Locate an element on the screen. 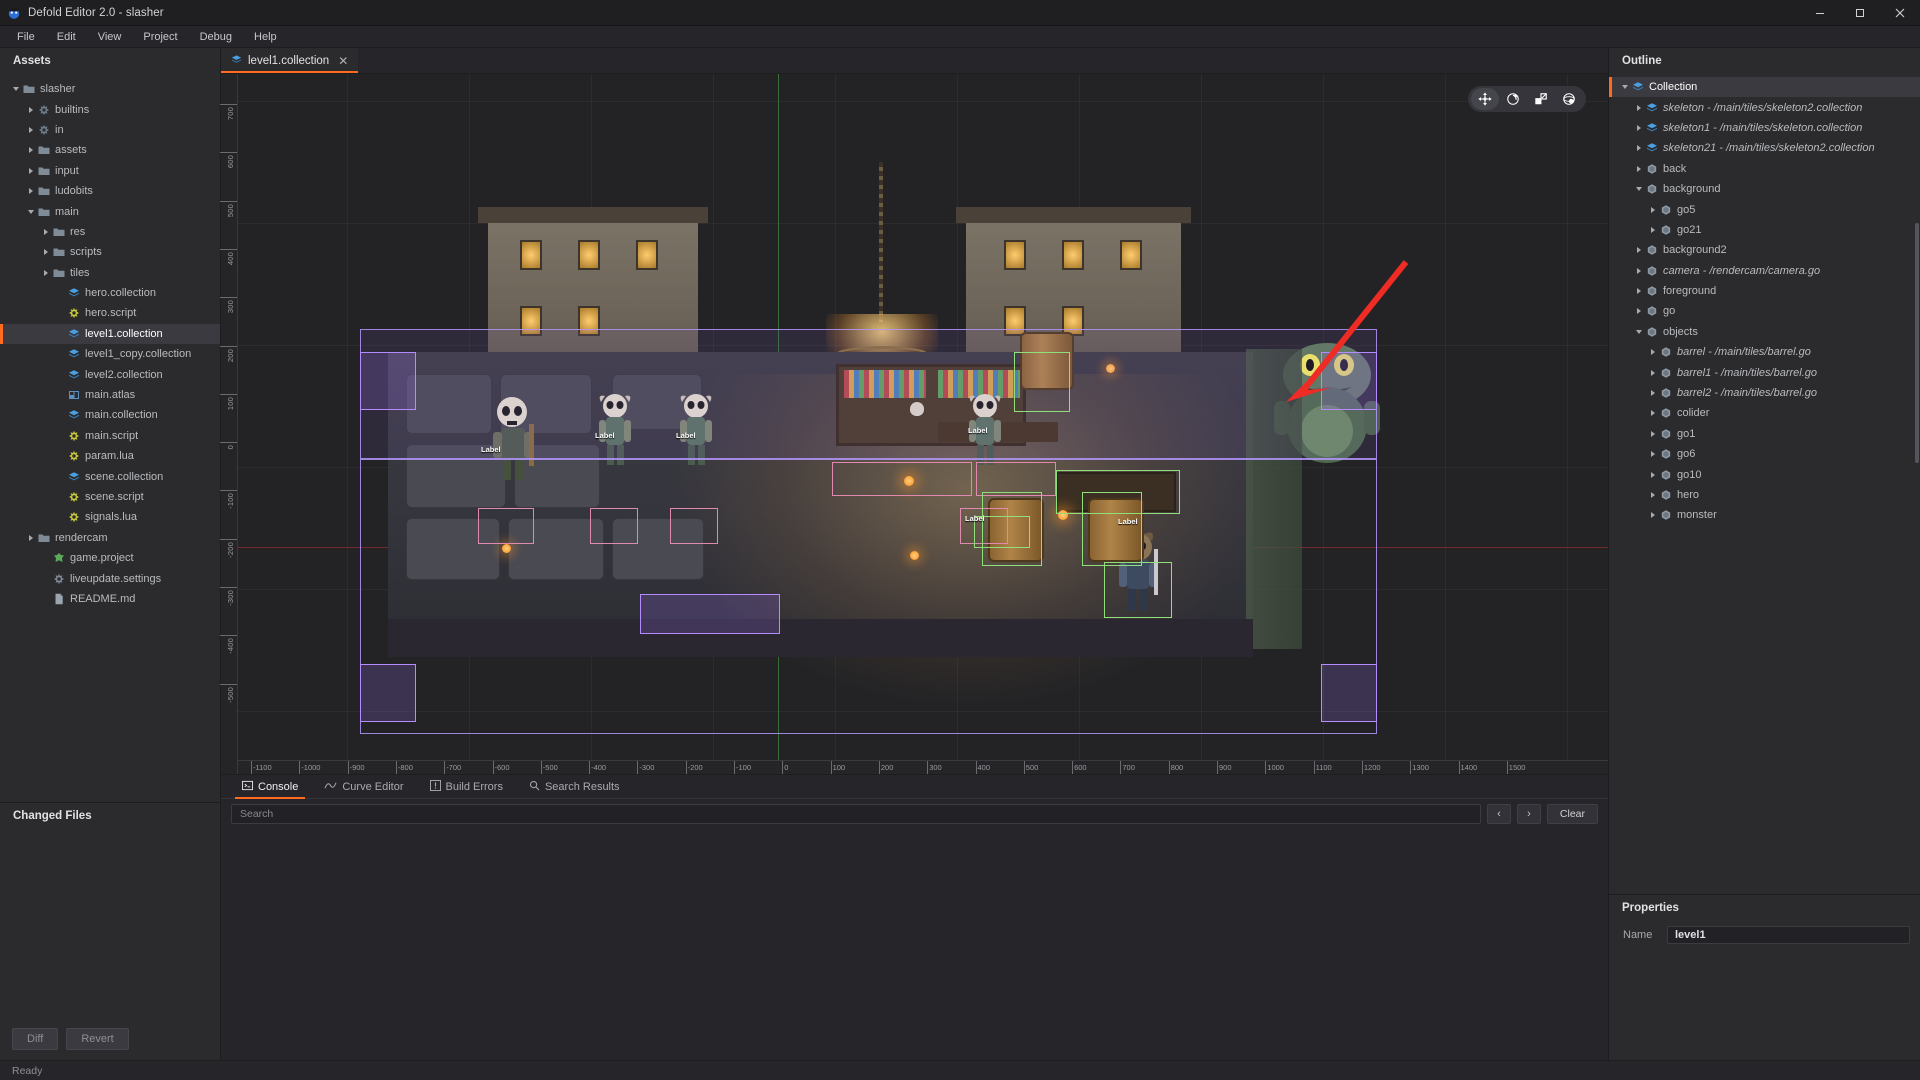  asset-item-main-script: main.script is located at coordinates (110, 436).